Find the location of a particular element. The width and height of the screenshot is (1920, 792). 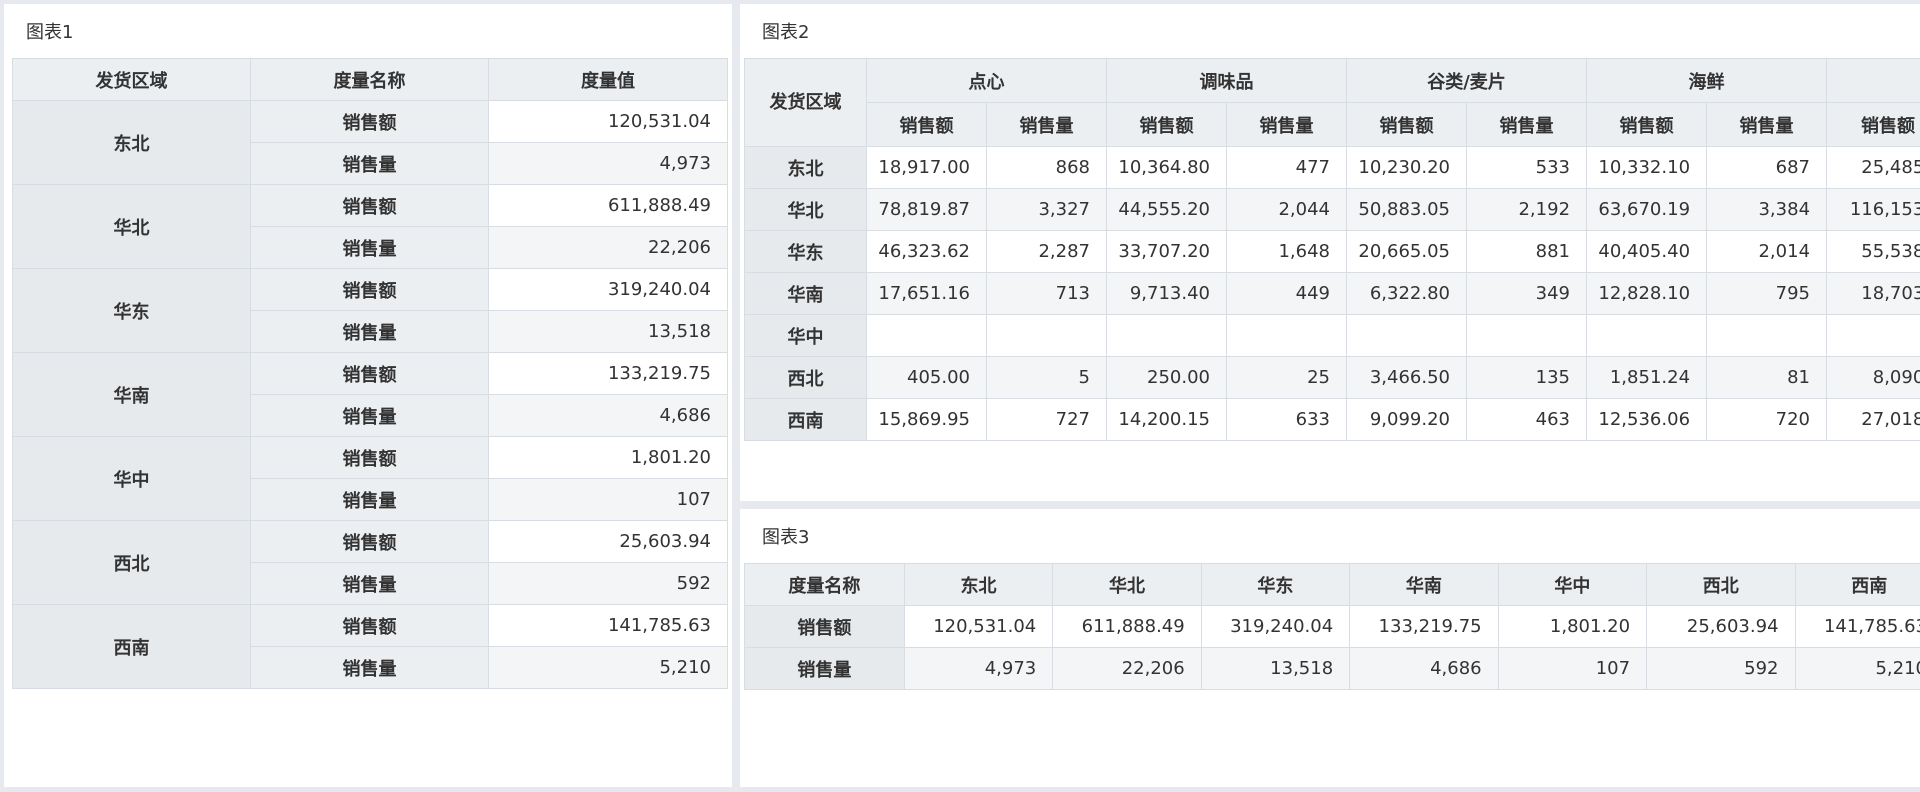

value-cell: 22,206 is located at coordinates (1127, 668).